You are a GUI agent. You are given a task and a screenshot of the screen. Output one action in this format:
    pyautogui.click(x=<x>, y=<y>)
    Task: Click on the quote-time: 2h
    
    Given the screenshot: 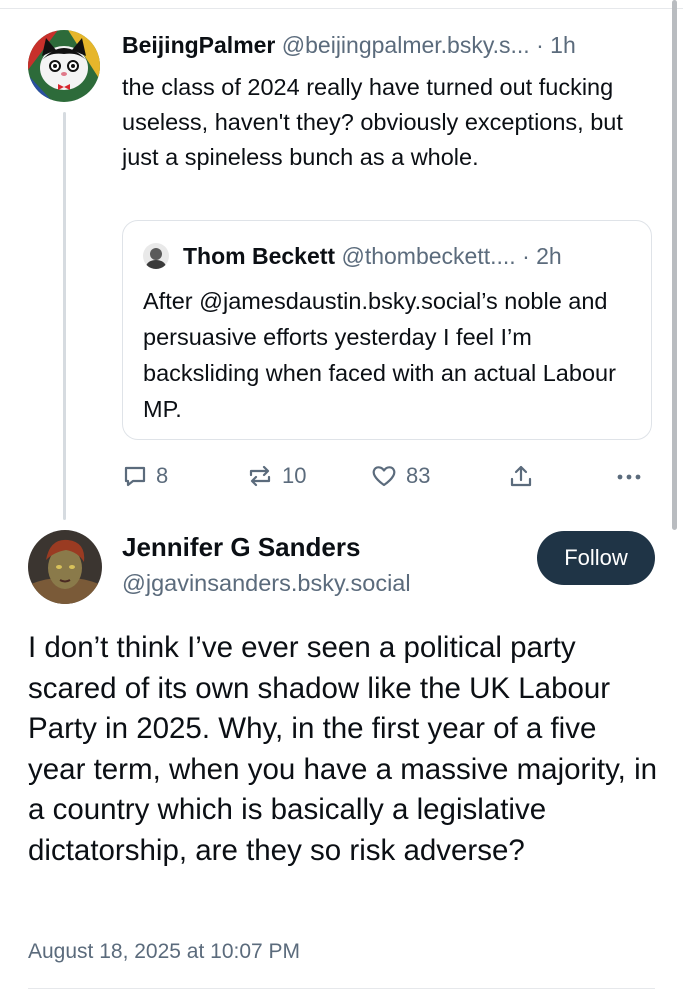 What is the action you would take?
    pyautogui.click(x=549, y=256)
    